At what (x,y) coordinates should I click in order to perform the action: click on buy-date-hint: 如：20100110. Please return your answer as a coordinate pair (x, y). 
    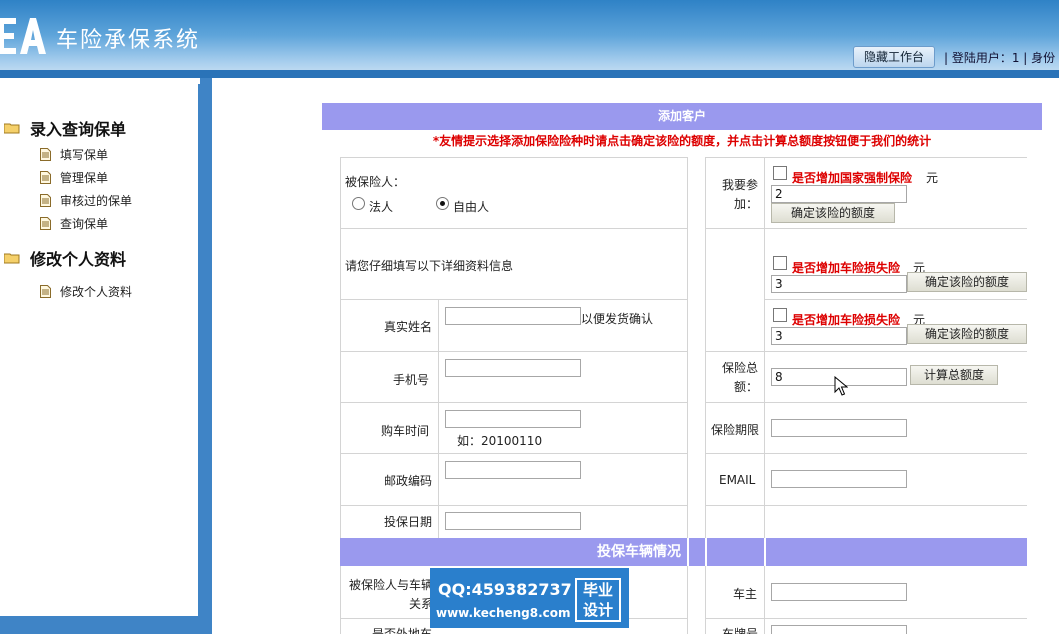
    Looking at the image, I should click on (500, 441).